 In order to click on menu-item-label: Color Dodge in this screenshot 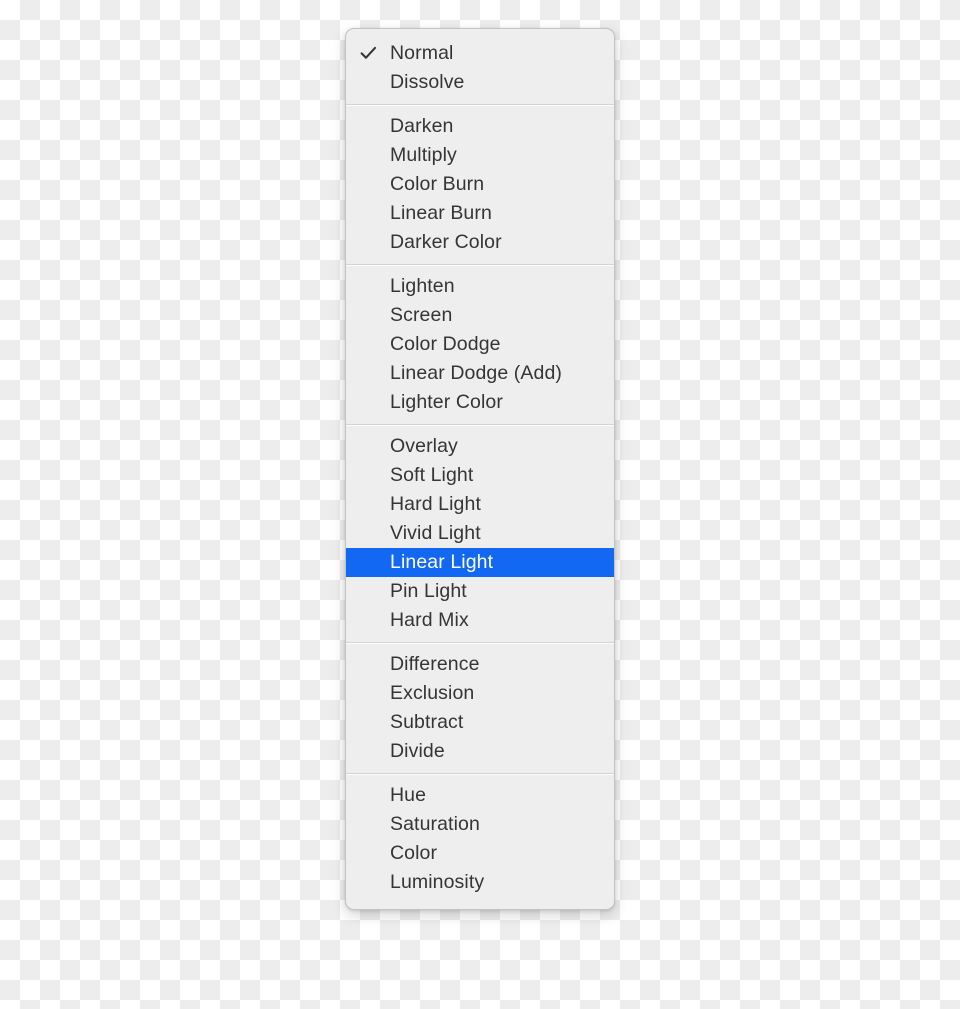, I will do `click(445, 344)`.